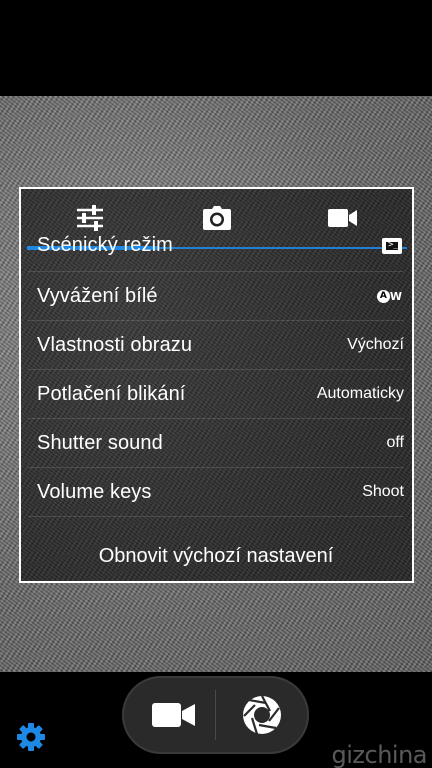 The height and width of the screenshot is (768, 432). Describe the element at coordinates (216, 556) in the screenshot. I see `reset-defaults-button: Obnovit výchozí nastavení` at that location.